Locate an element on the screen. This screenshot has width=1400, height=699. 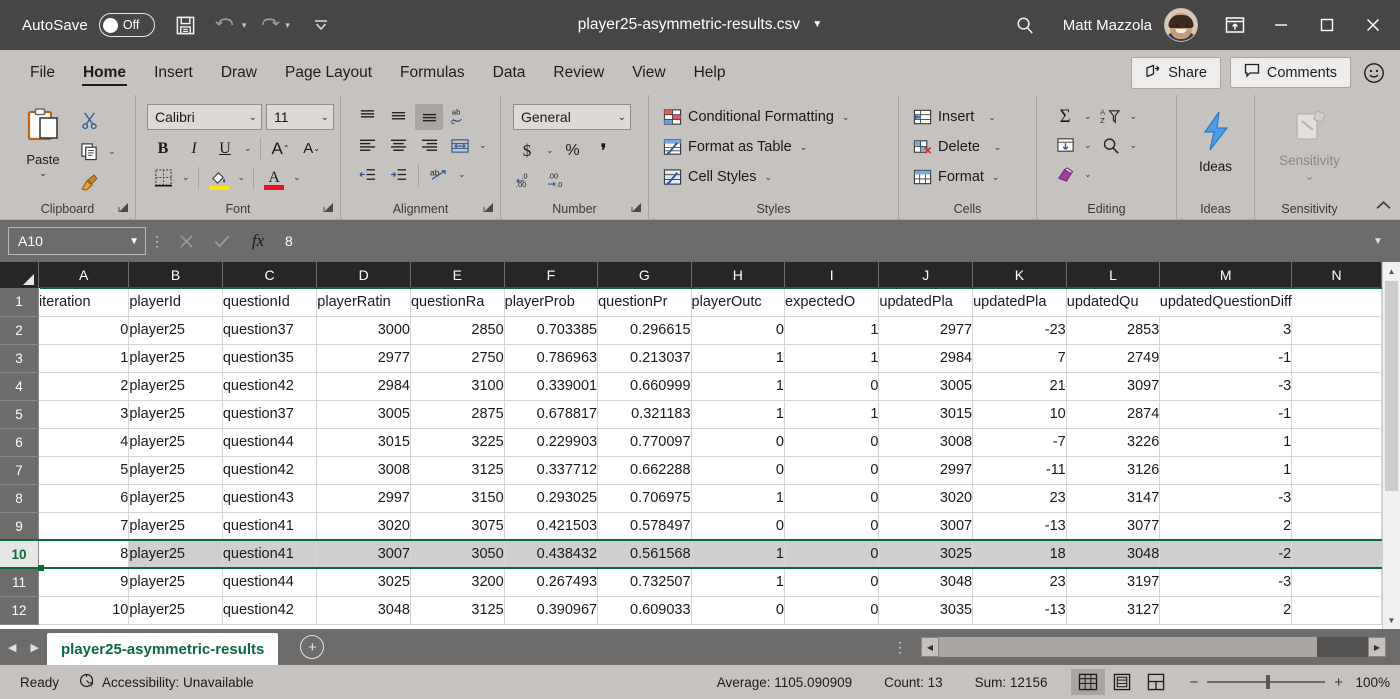
align-right-button is located at coordinates (429, 146).